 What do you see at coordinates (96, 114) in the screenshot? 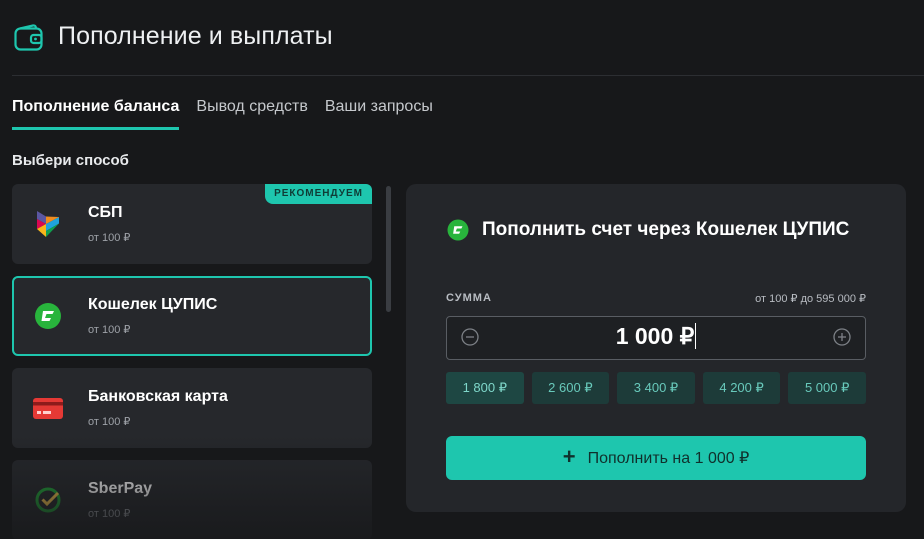
I see `tab-deposit: Пополнение баланса` at bounding box center [96, 114].